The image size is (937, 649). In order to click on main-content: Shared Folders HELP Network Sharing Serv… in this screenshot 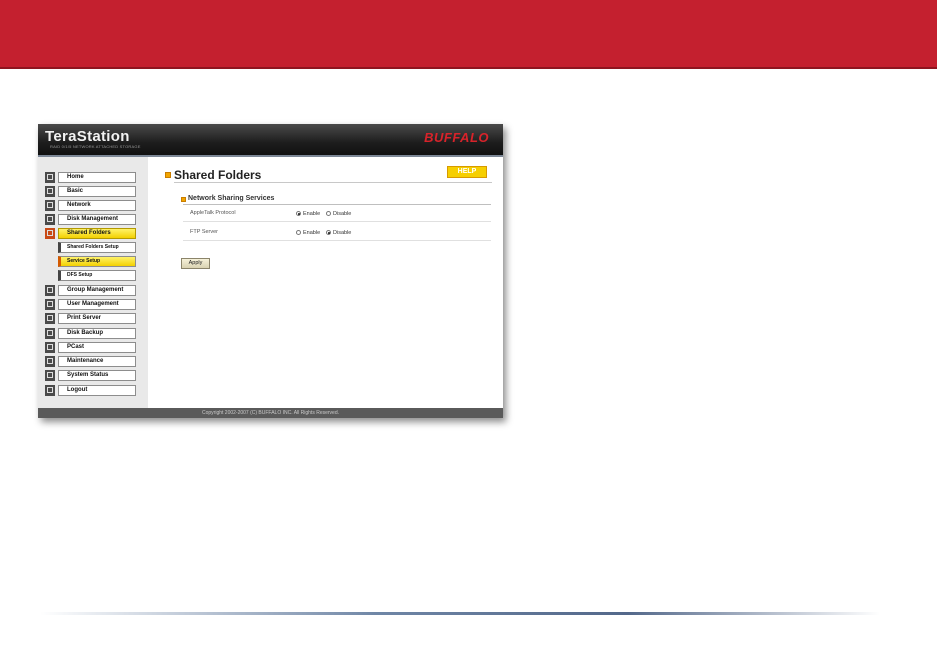, I will do `click(325, 282)`.